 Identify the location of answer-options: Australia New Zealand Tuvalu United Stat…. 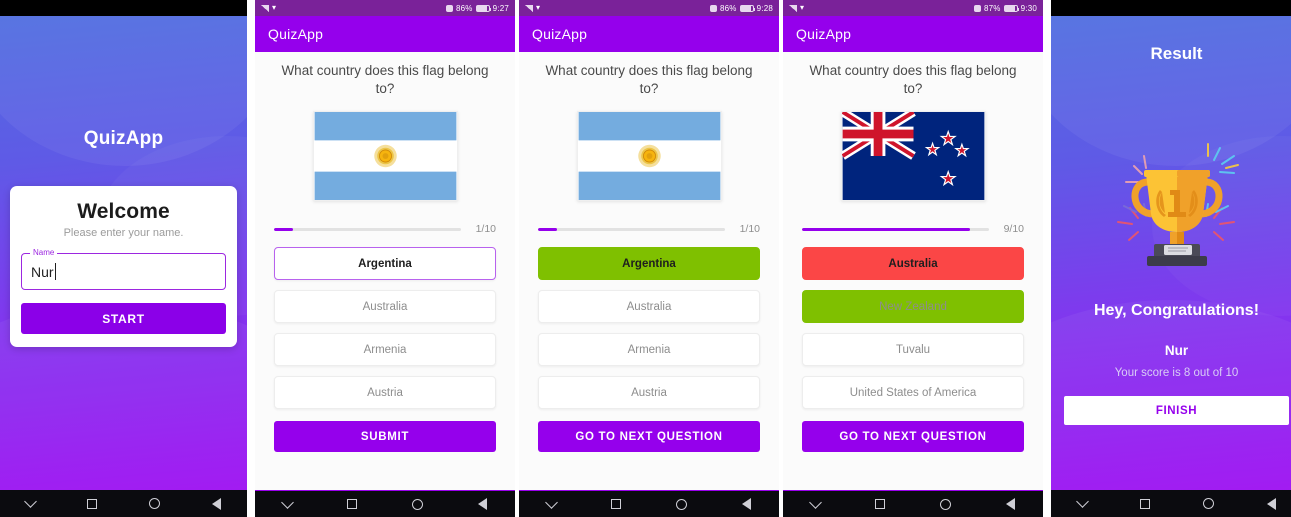
(913, 328).